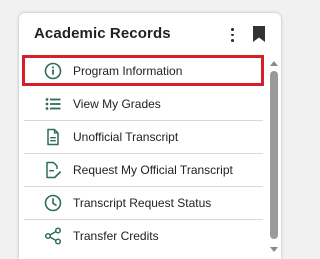 The height and width of the screenshot is (259, 320). What do you see at coordinates (117, 104) in the screenshot?
I see `menu-item-label: View My Grades` at bounding box center [117, 104].